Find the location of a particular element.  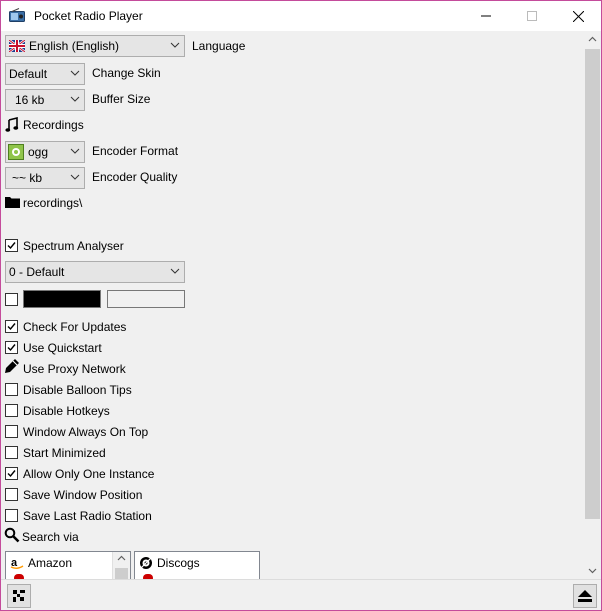

save-last-radio-station-label: Save Last Radio Station is located at coordinates (87, 516).